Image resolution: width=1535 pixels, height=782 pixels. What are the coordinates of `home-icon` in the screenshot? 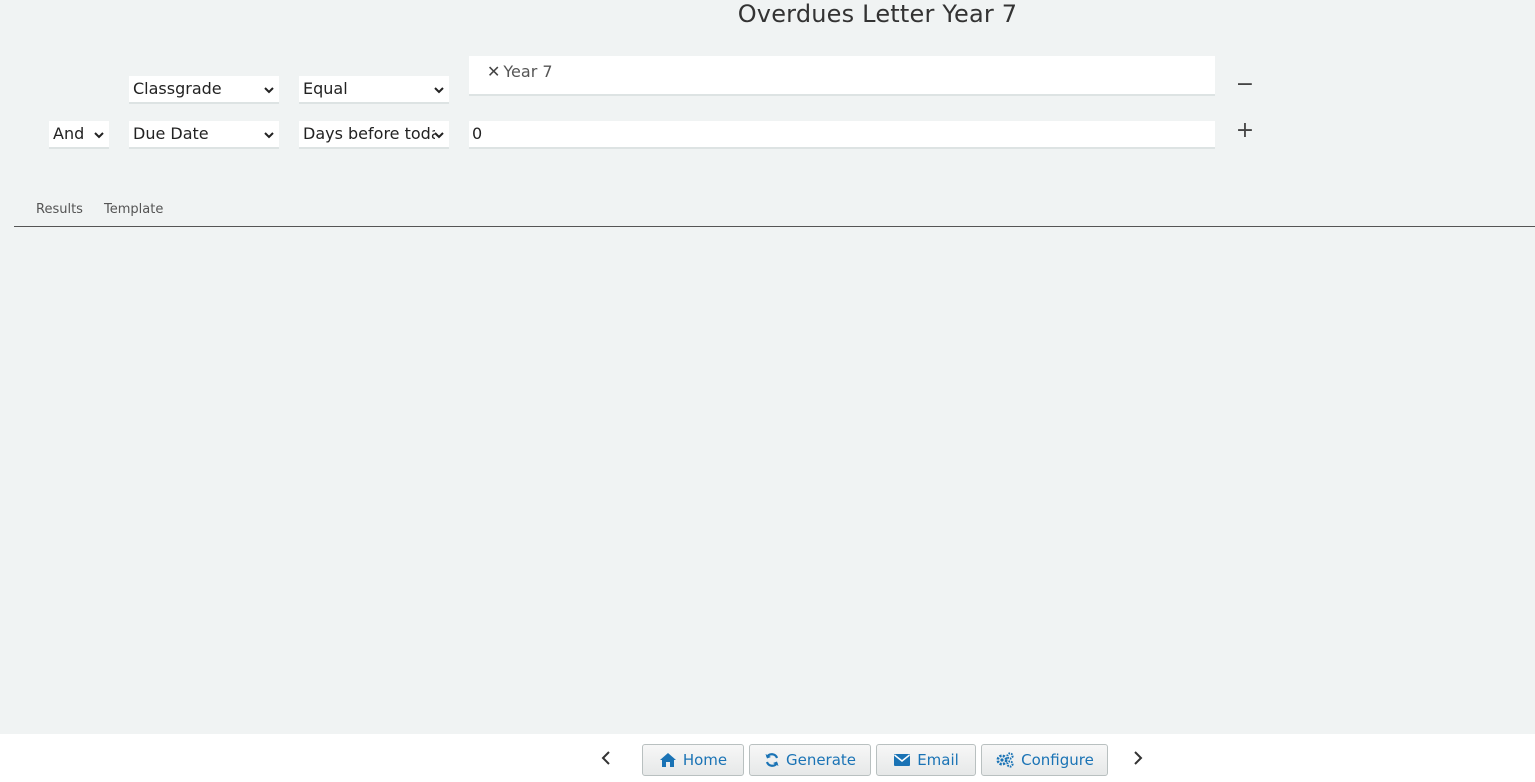 It's located at (667, 760).